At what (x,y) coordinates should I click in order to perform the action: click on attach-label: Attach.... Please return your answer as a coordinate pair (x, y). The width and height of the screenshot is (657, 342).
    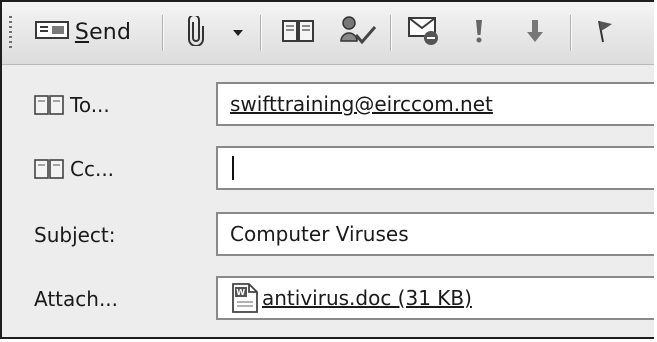
    Looking at the image, I should click on (76, 299).